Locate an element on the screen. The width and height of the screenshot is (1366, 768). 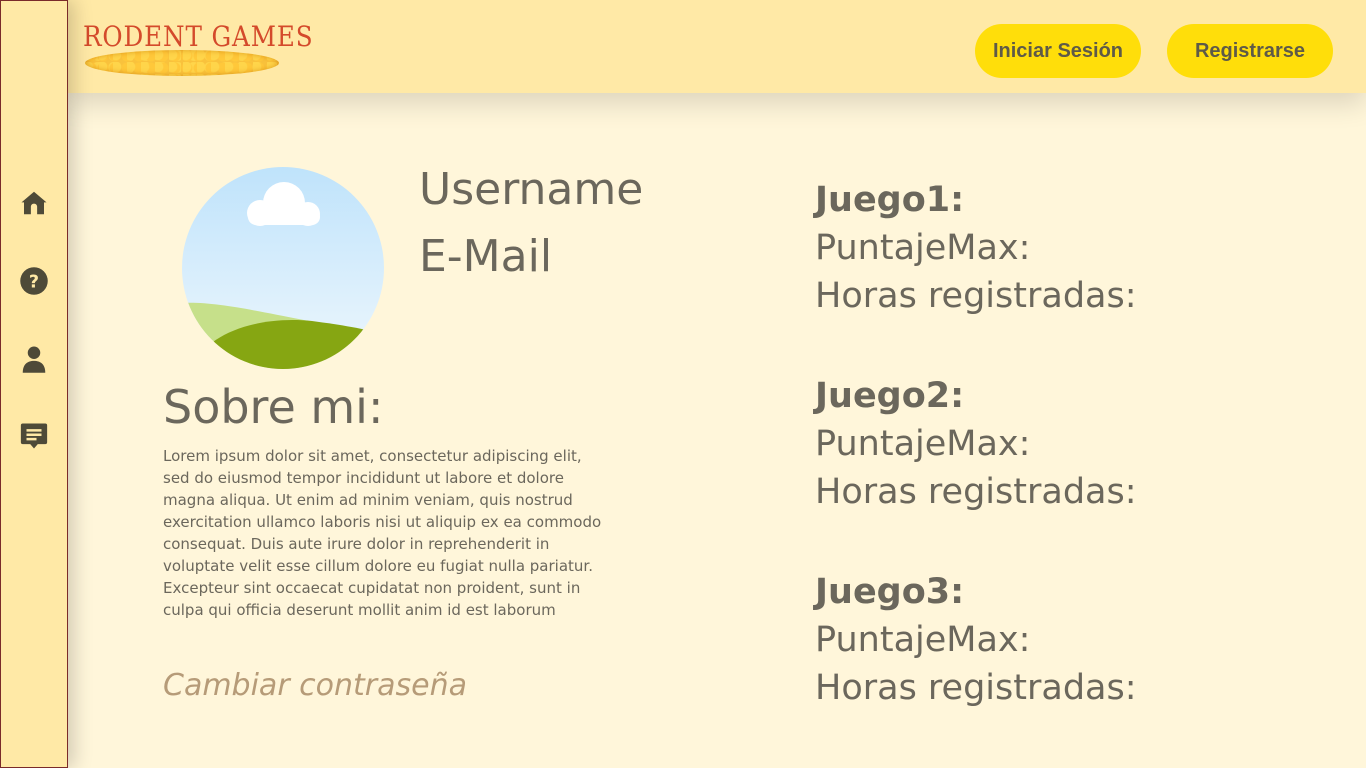
chat-icon is located at coordinates (34, 438).